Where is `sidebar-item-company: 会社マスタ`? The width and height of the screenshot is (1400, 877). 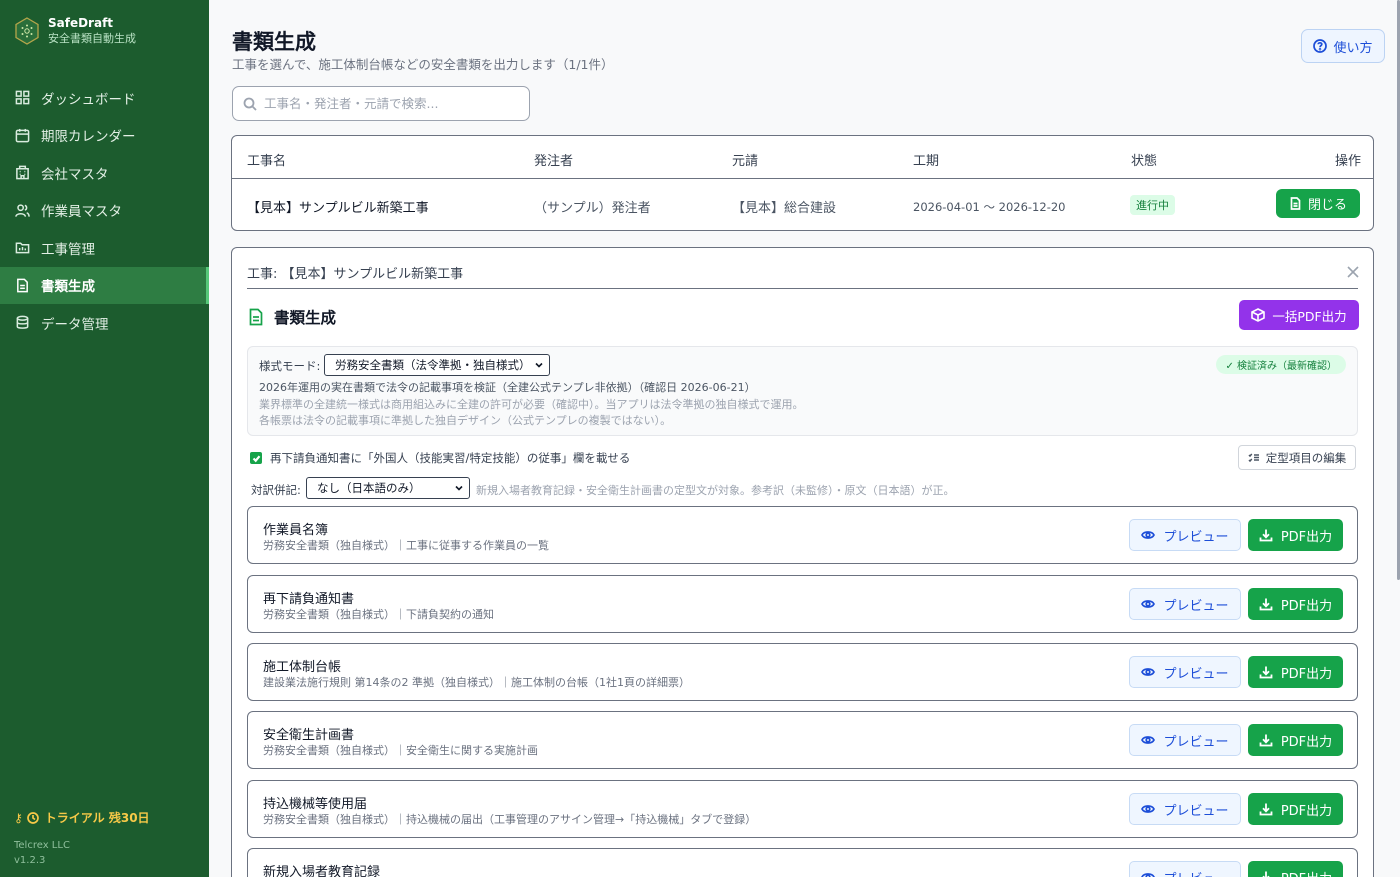 sidebar-item-company: 会社マスタ is located at coordinates (104, 173).